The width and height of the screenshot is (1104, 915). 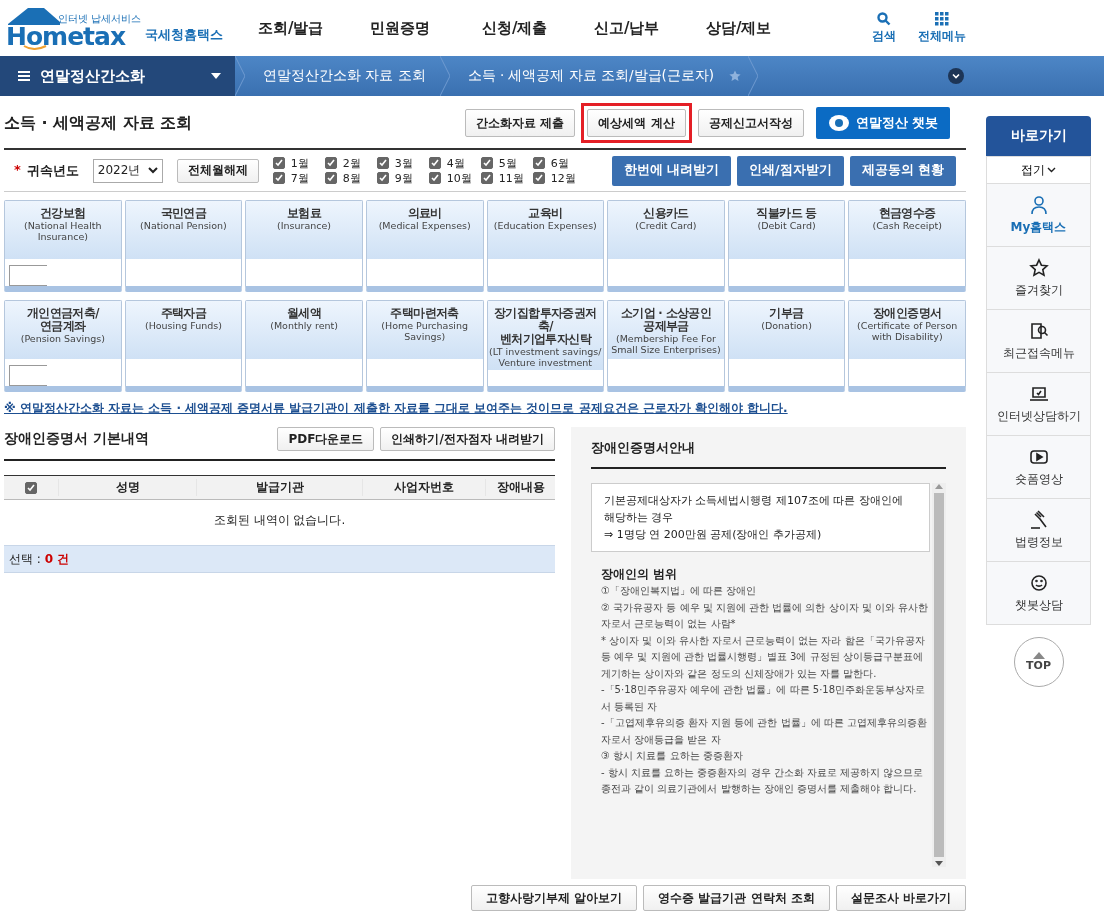 What do you see at coordinates (1038, 467) in the screenshot?
I see `quick-menu-item: 숏폼영상` at bounding box center [1038, 467].